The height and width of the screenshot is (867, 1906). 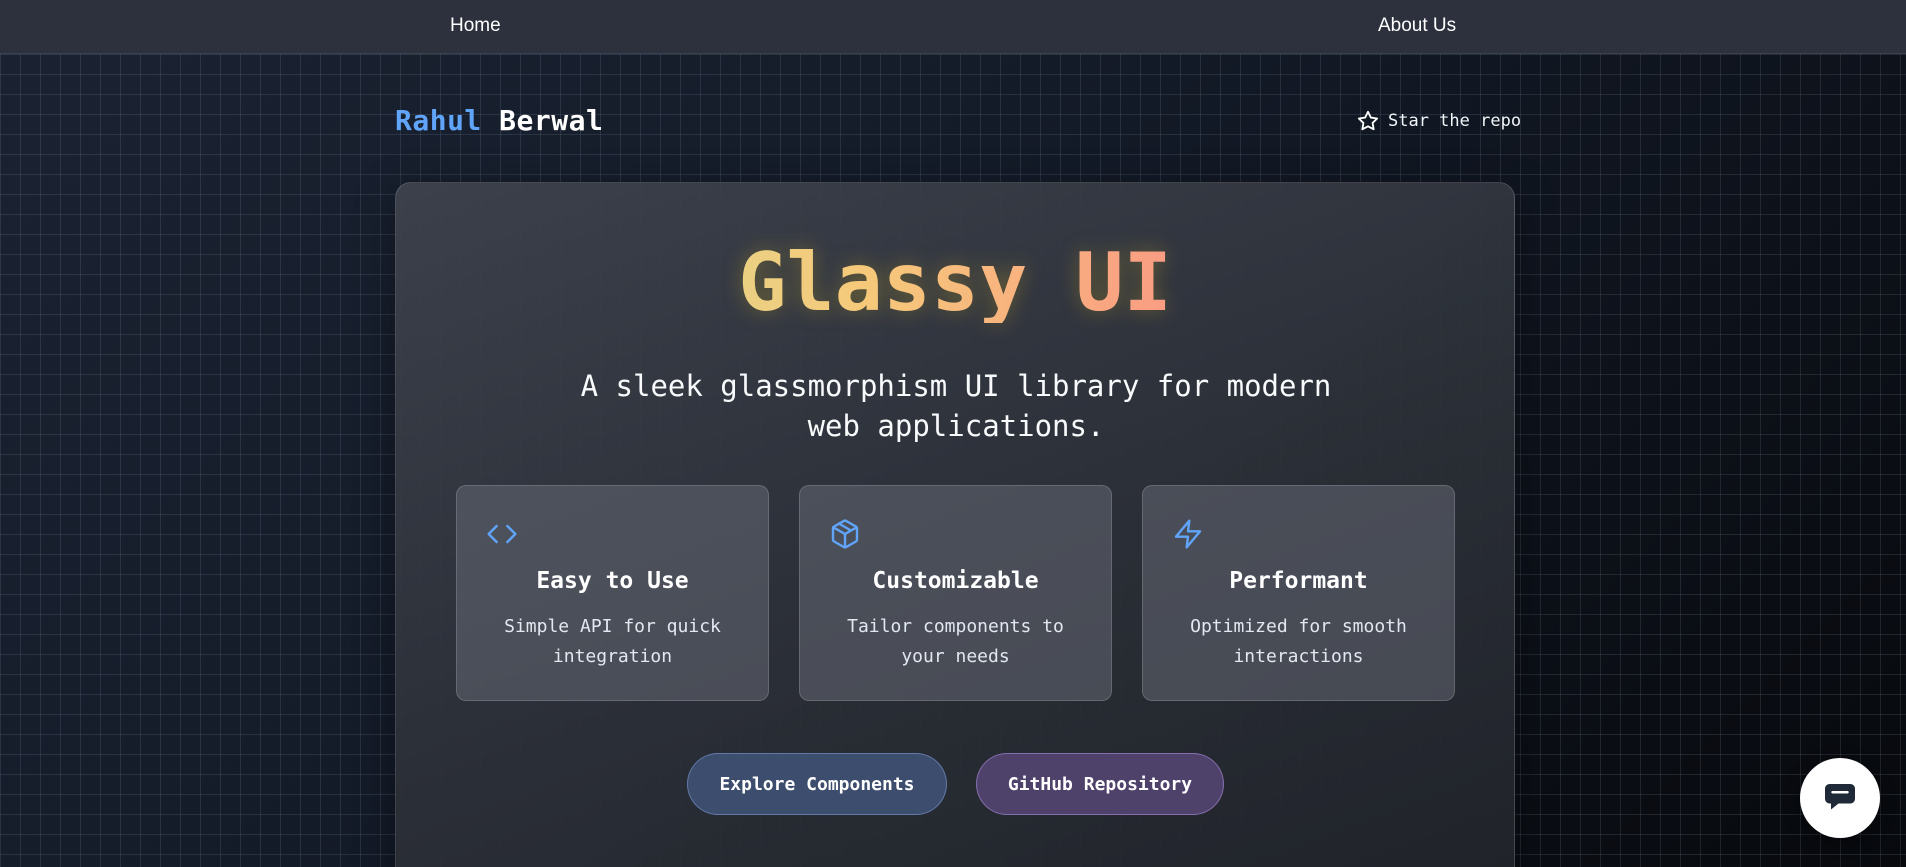 I want to click on star-repo-link: Star the repo, so click(x=1439, y=121).